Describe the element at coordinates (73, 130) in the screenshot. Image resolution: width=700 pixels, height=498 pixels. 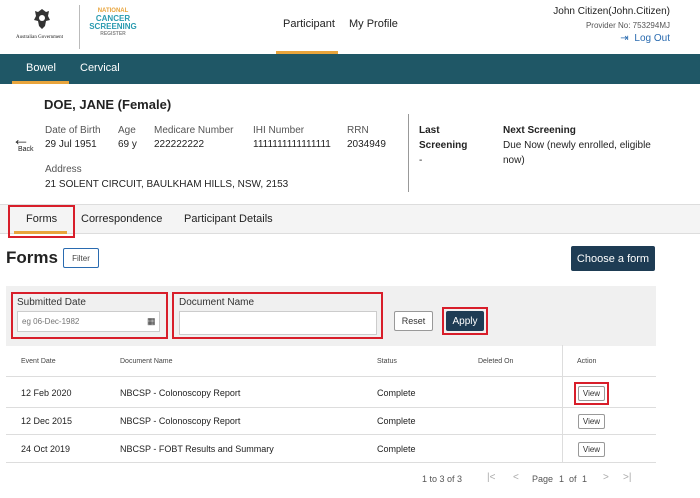
I see `dob-label: Date of Birth` at that location.